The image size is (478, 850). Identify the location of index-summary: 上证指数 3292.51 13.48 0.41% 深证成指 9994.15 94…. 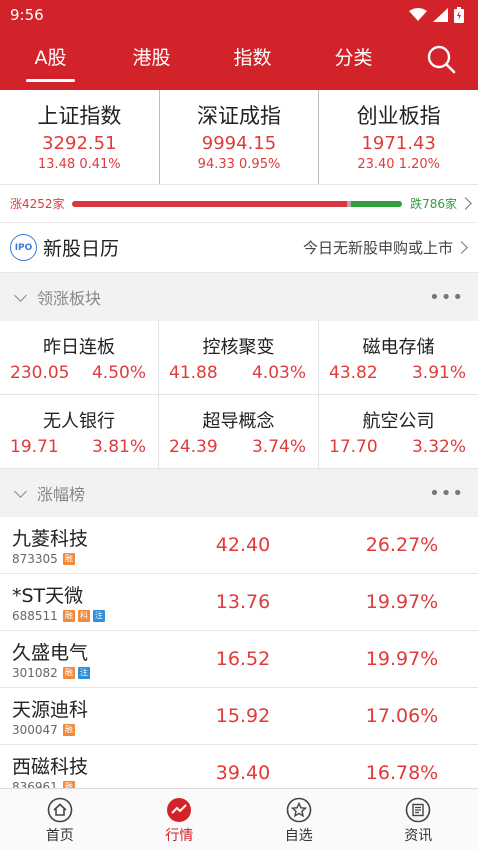
(239, 137).